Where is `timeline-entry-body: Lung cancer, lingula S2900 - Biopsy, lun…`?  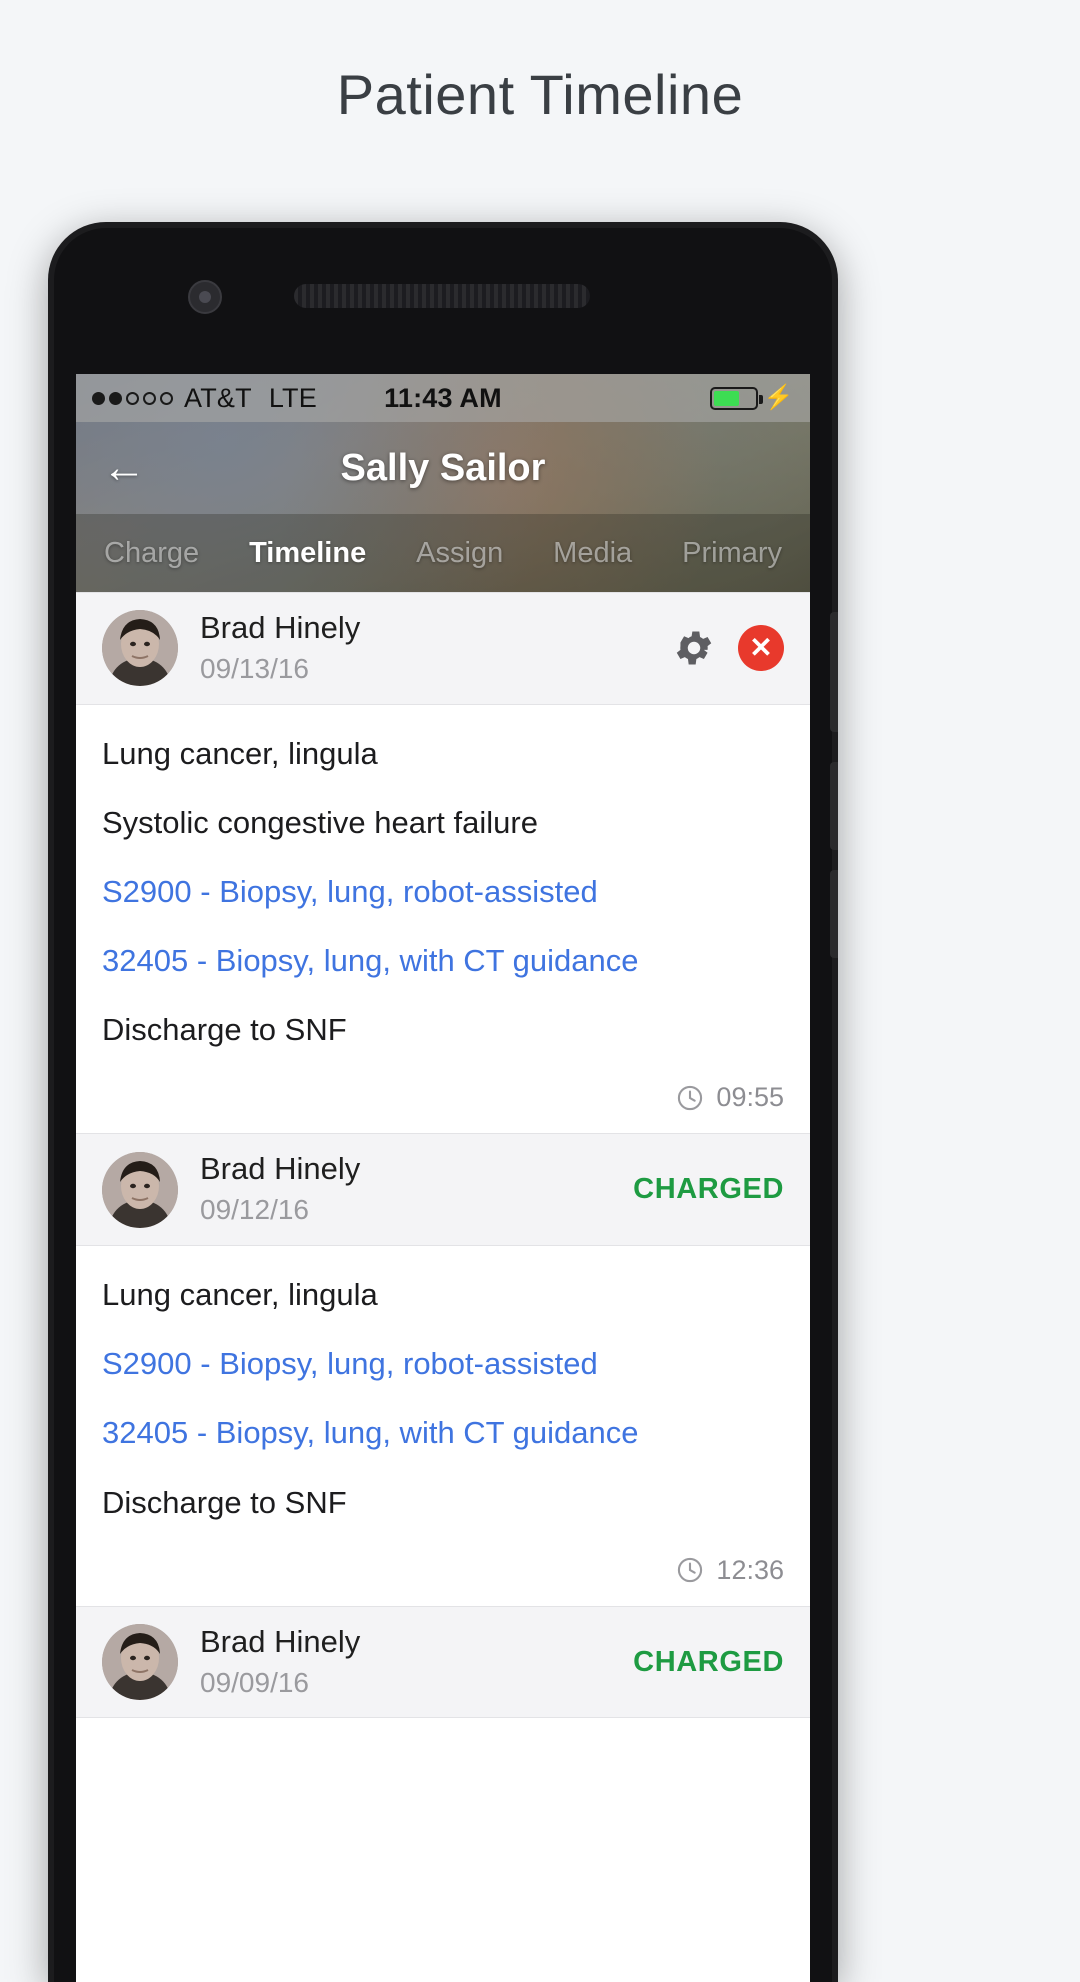 timeline-entry-body: Lung cancer, lingula S2900 - Biopsy, lun… is located at coordinates (443, 1396).